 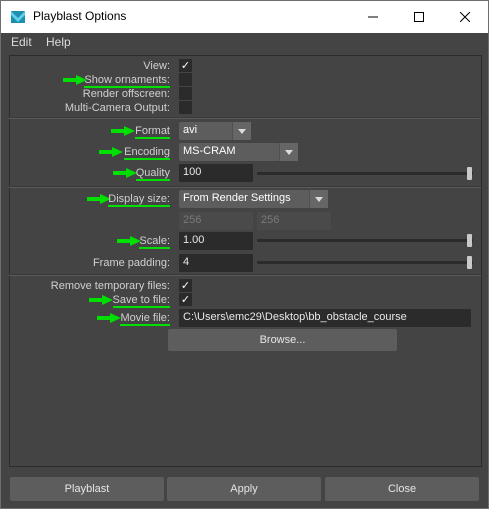 I want to click on encoding-value: MS-CRAM, so click(x=209, y=151).